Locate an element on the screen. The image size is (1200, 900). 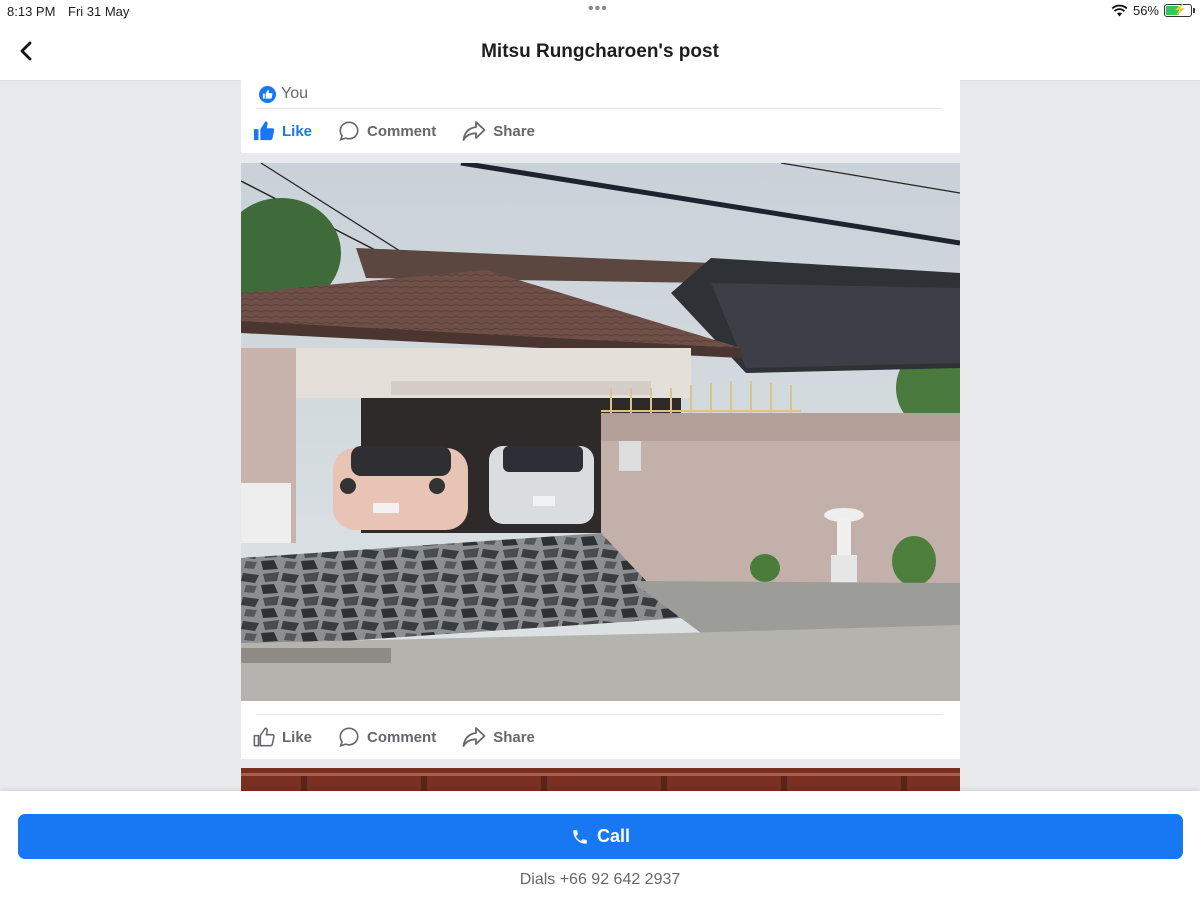
post-card-top: You Like Comment Share is located at coordinates (600, 116).